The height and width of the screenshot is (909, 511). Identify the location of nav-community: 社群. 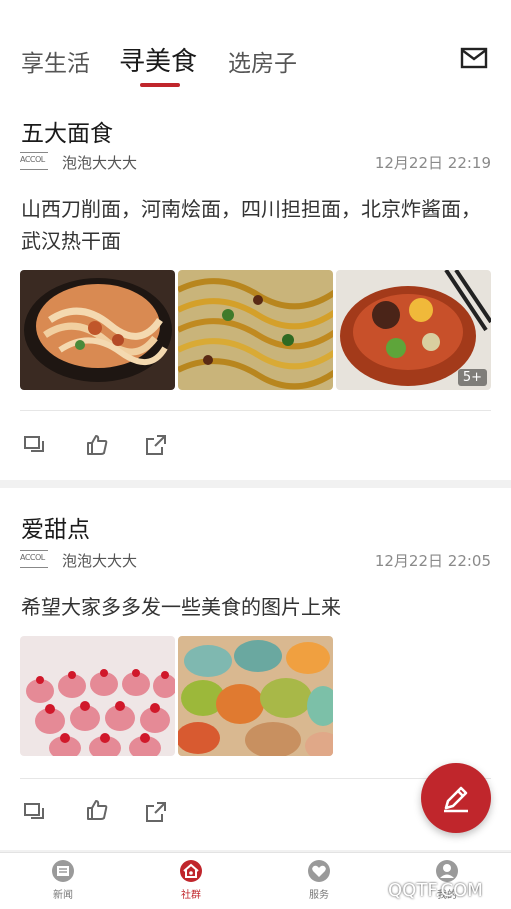
(191, 880).